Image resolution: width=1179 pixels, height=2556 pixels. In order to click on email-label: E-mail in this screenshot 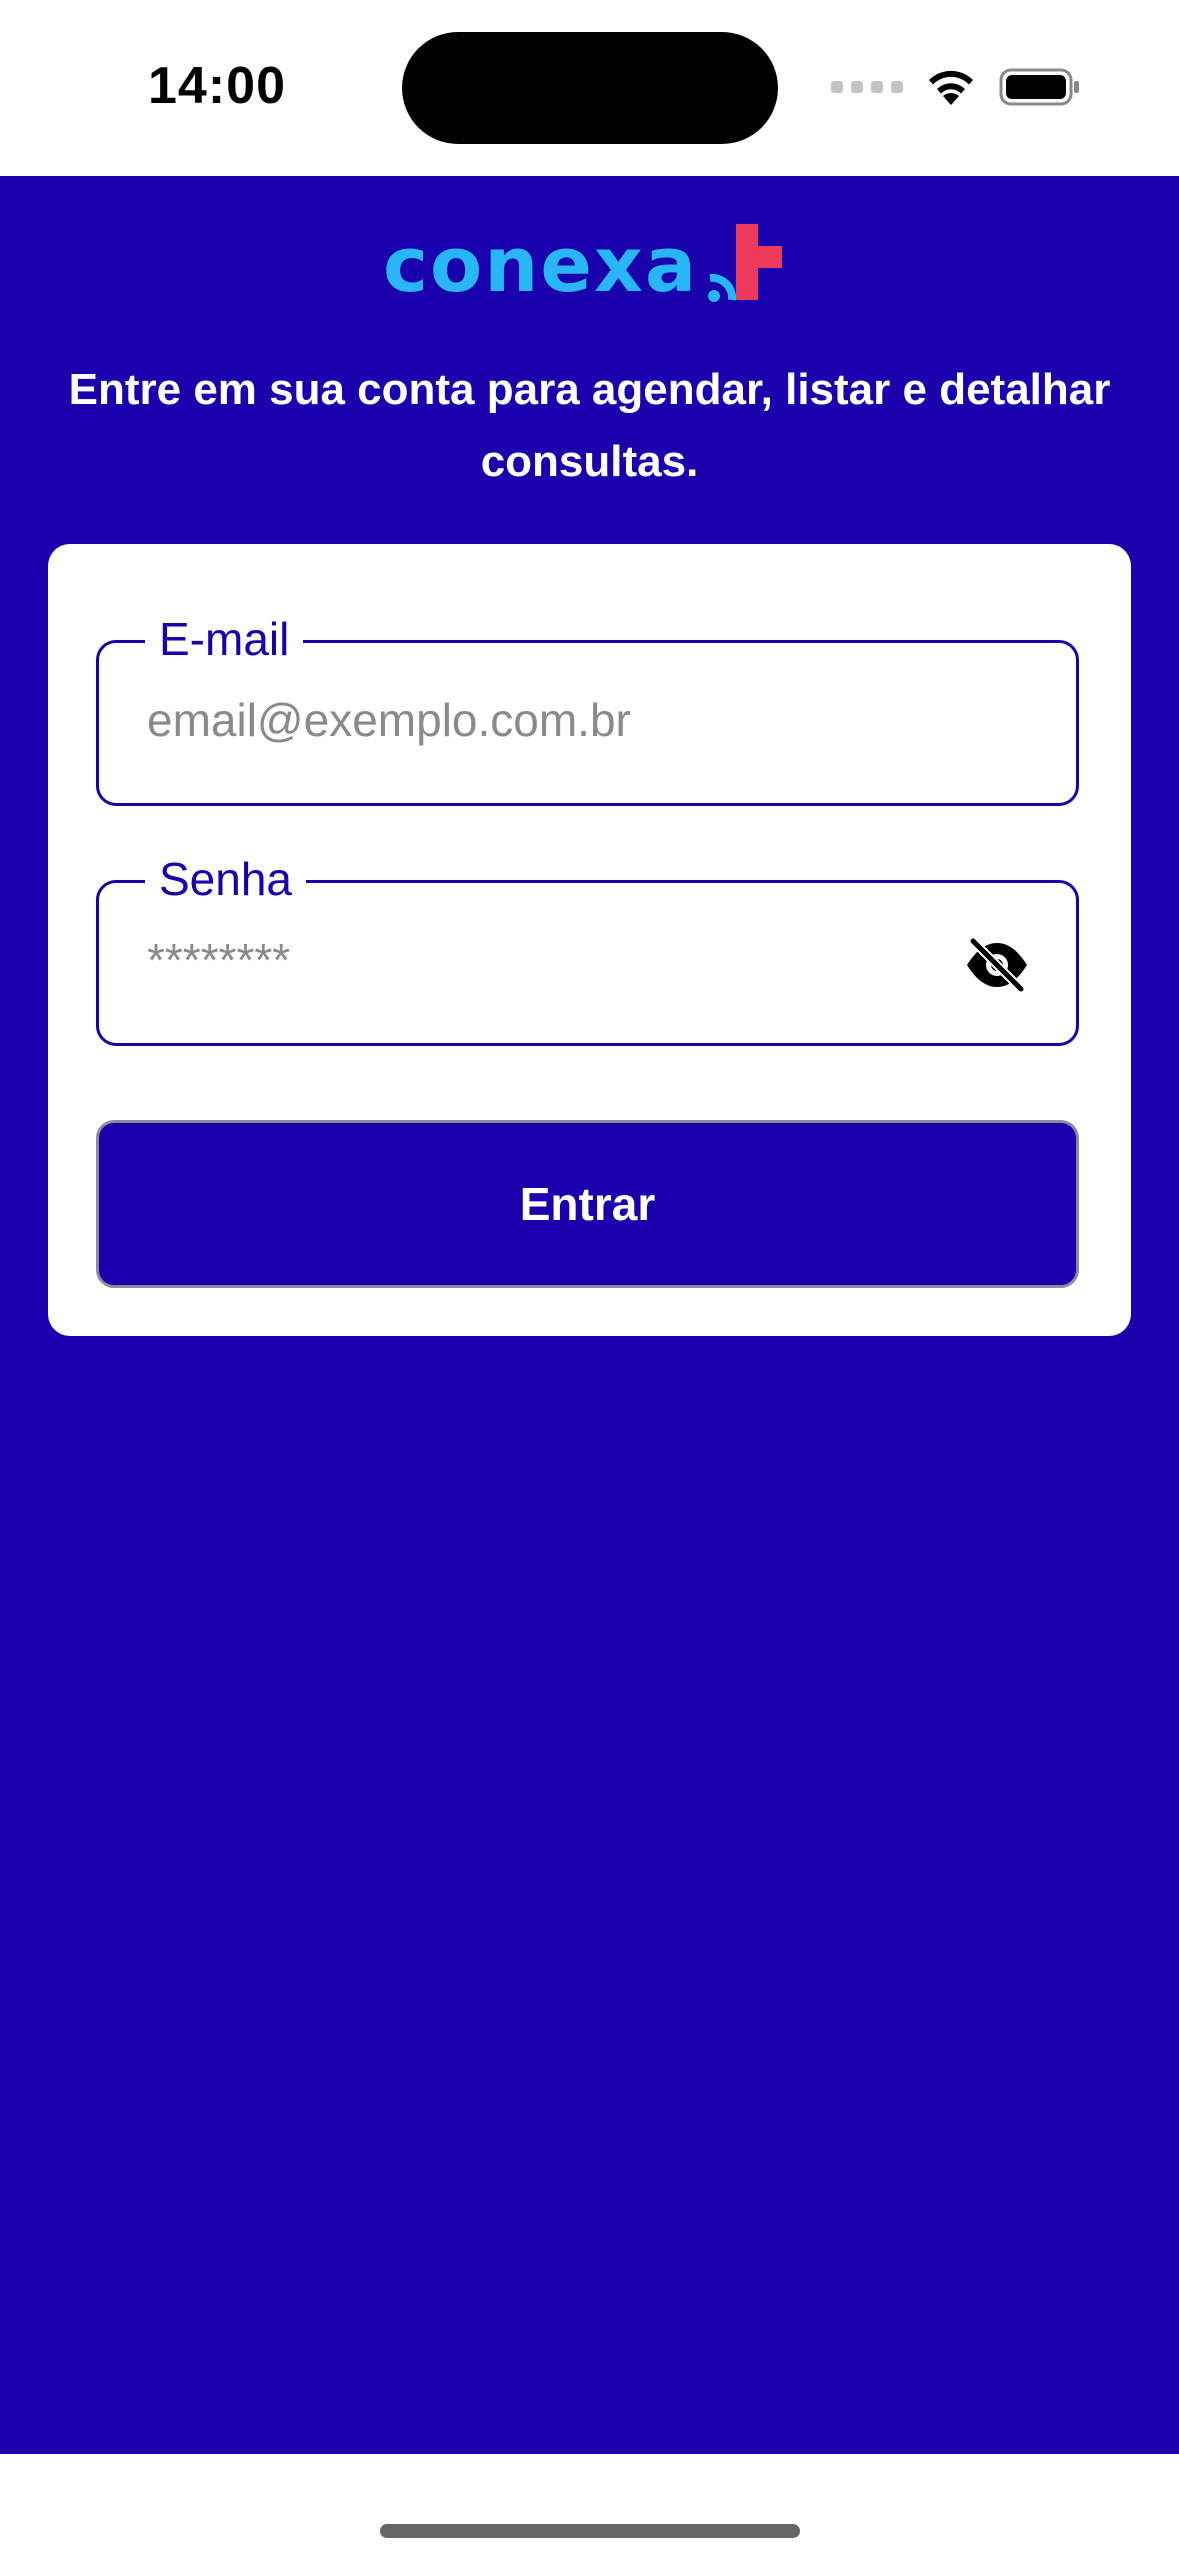, I will do `click(224, 639)`.